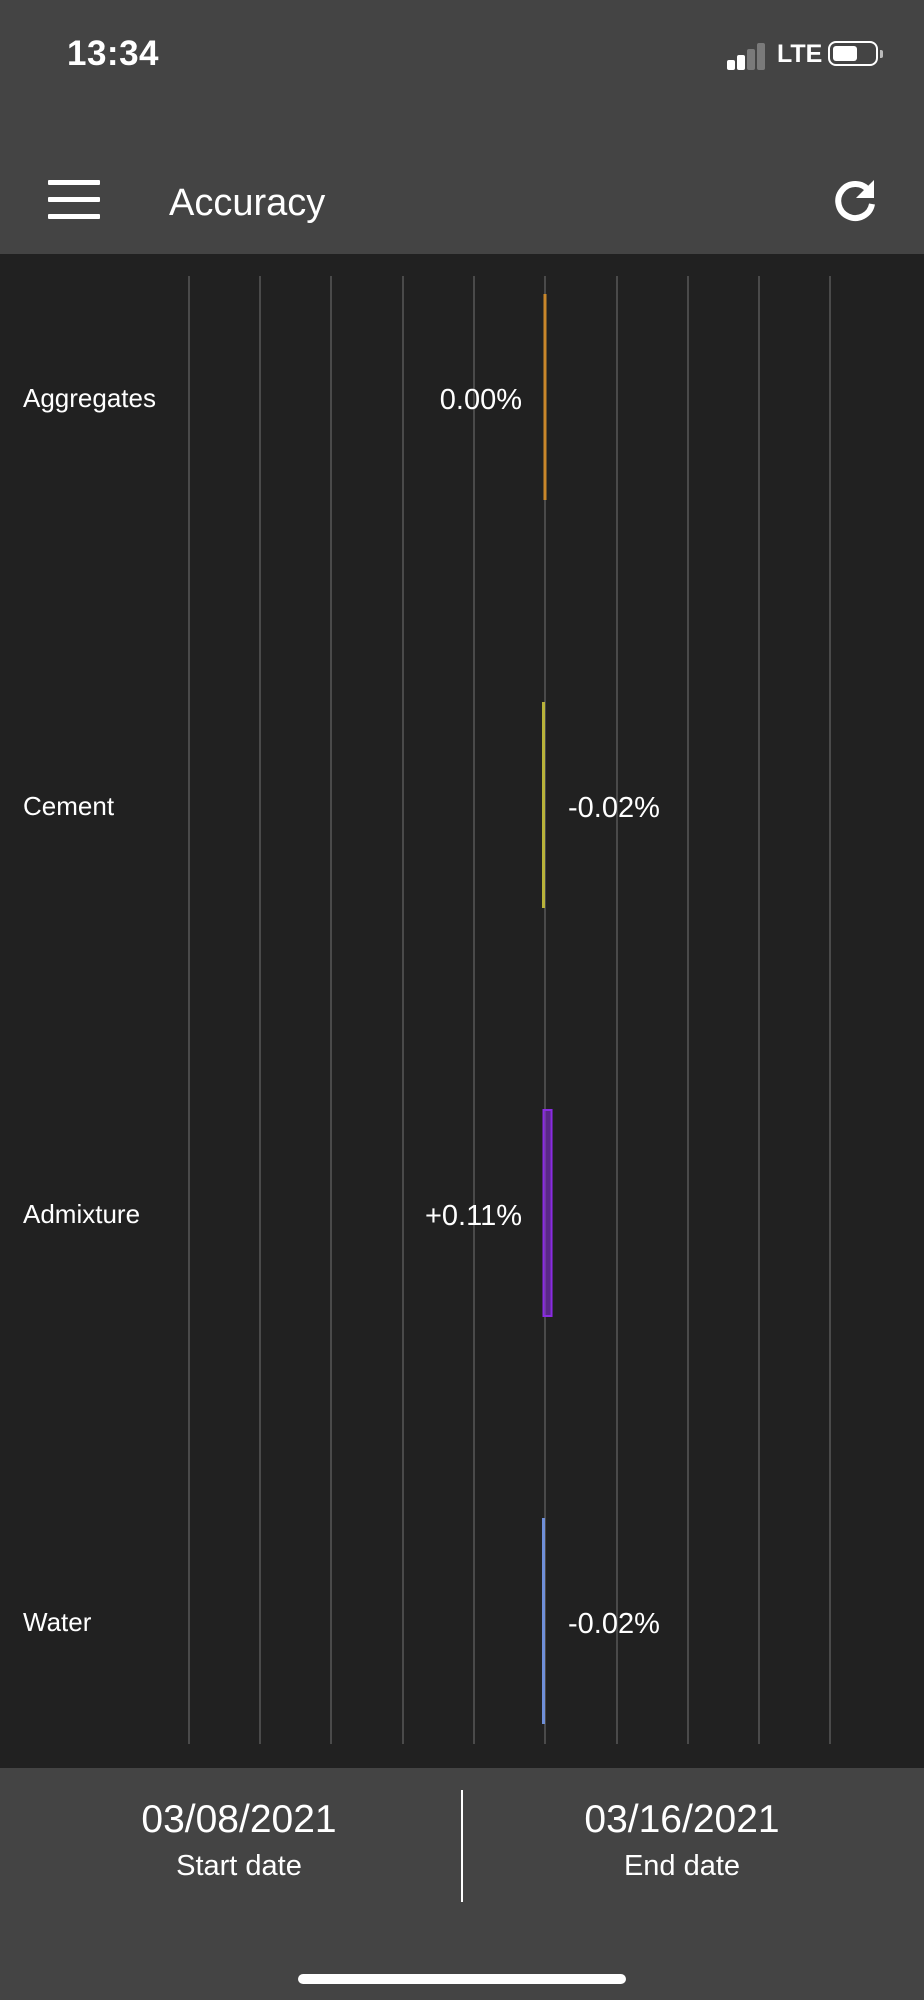 Image resolution: width=924 pixels, height=2000 pixels. Describe the element at coordinates (69, 806) in the screenshot. I see `category-label-cement: Cement` at that location.